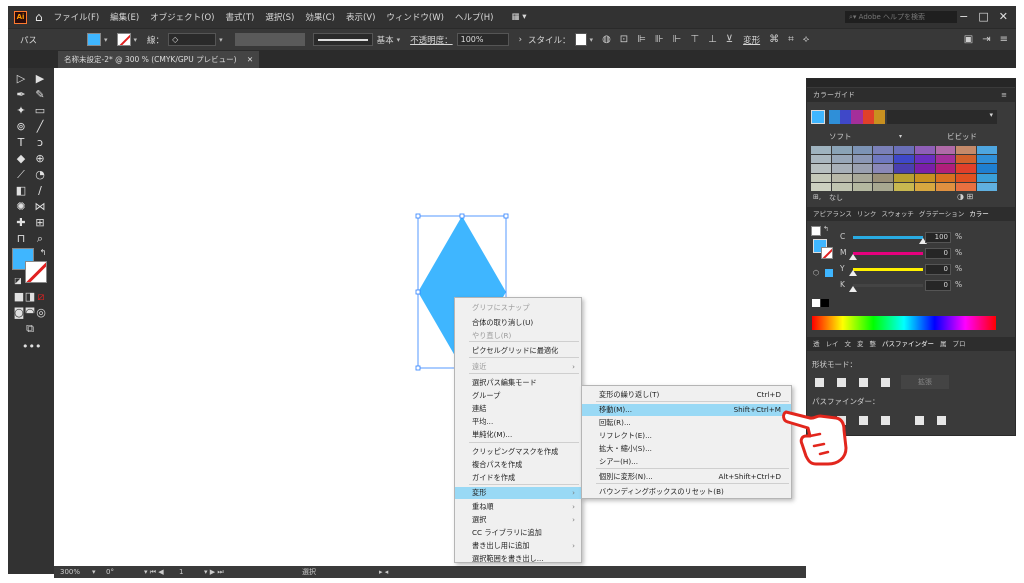 This screenshot has width=1024, height=583. Describe the element at coordinates (1003, 16) in the screenshot. I see `close-window-button: ✕` at that location.